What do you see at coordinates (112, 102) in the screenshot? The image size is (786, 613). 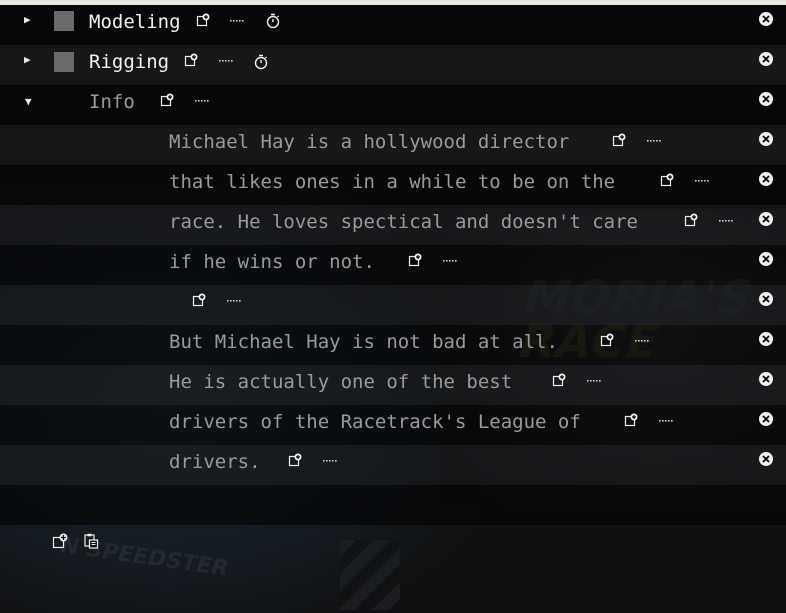 I see `row-label: Info` at bounding box center [112, 102].